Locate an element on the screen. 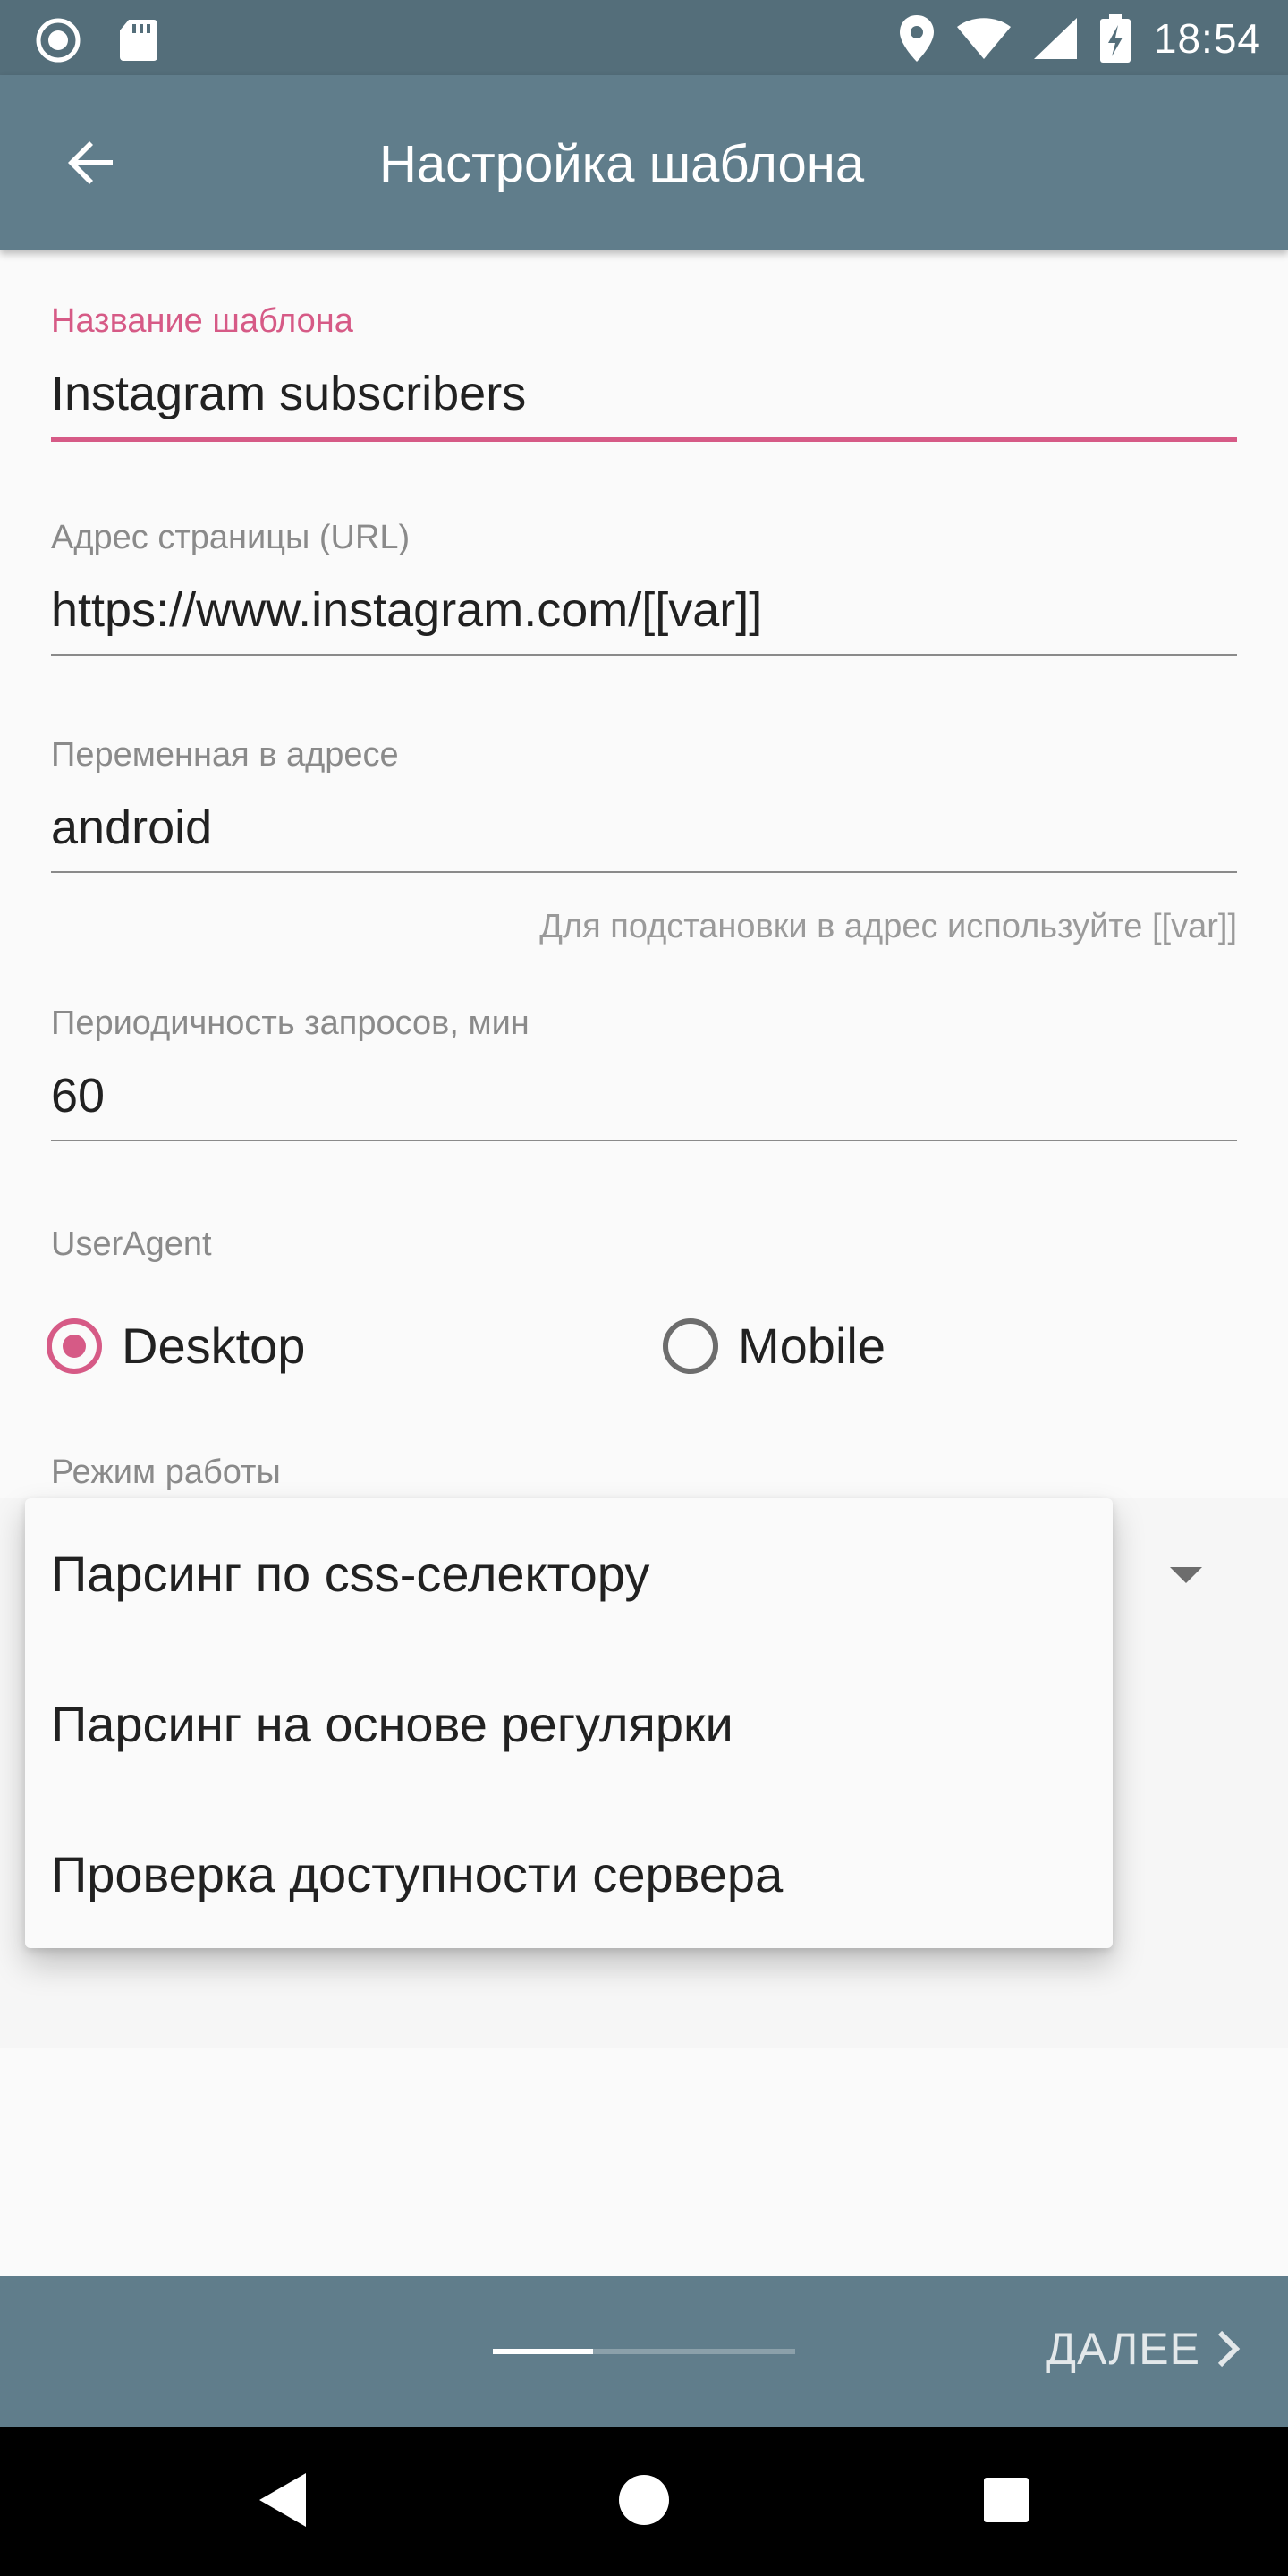  menu-item-server-check: Проверка доступности сервера is located at coordinates (569, 1874).